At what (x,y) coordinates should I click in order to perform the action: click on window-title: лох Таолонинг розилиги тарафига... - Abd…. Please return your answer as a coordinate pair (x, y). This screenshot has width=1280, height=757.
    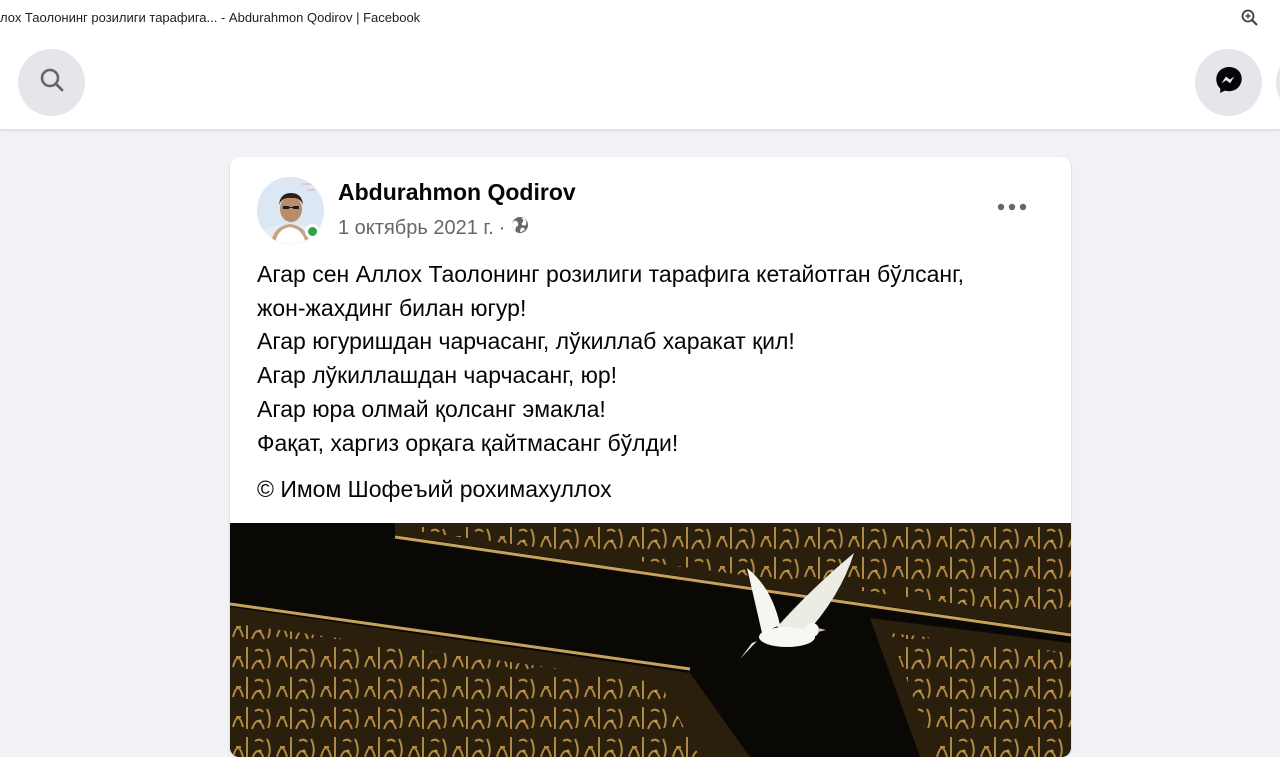
    Looking at the image, I should click on (210, 17).